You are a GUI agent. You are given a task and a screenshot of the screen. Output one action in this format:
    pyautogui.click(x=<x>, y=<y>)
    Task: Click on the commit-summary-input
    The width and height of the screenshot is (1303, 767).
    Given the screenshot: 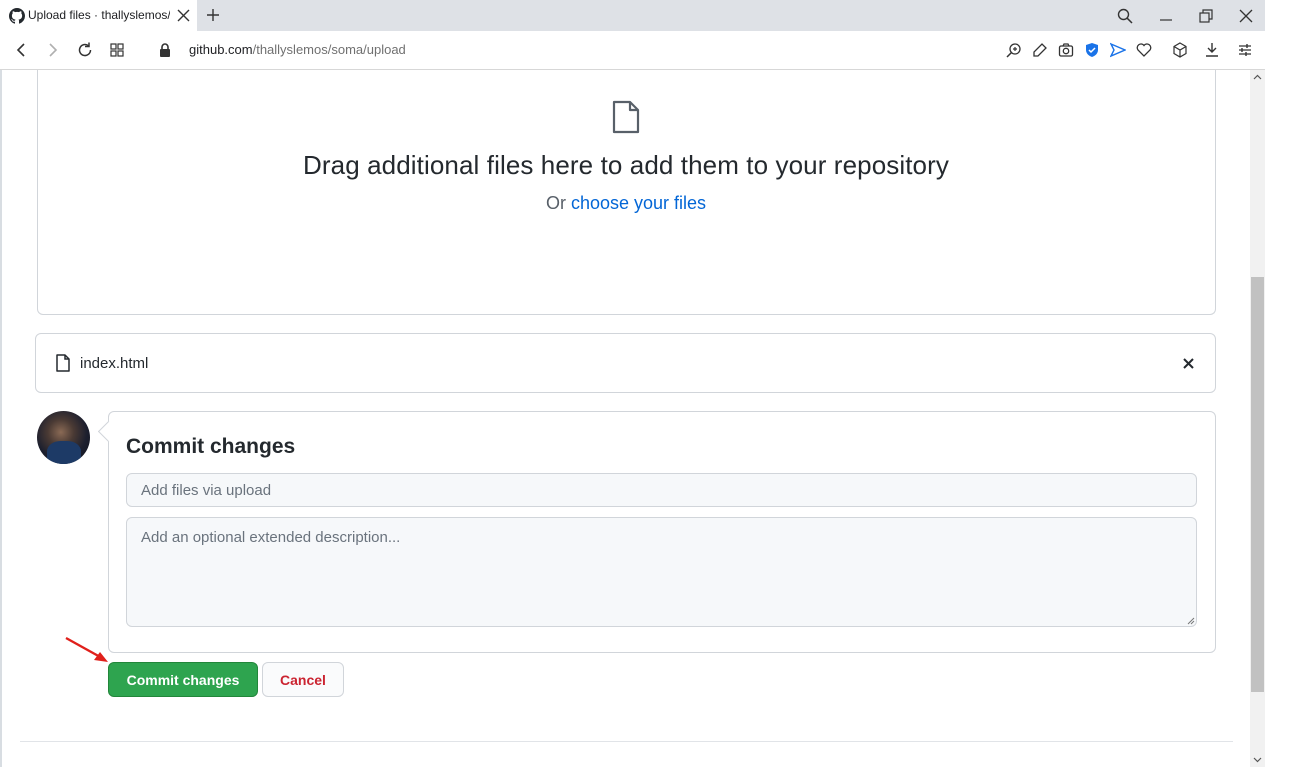 What is the action you would take?
    pyautogui.click(x=661, y=490)
    